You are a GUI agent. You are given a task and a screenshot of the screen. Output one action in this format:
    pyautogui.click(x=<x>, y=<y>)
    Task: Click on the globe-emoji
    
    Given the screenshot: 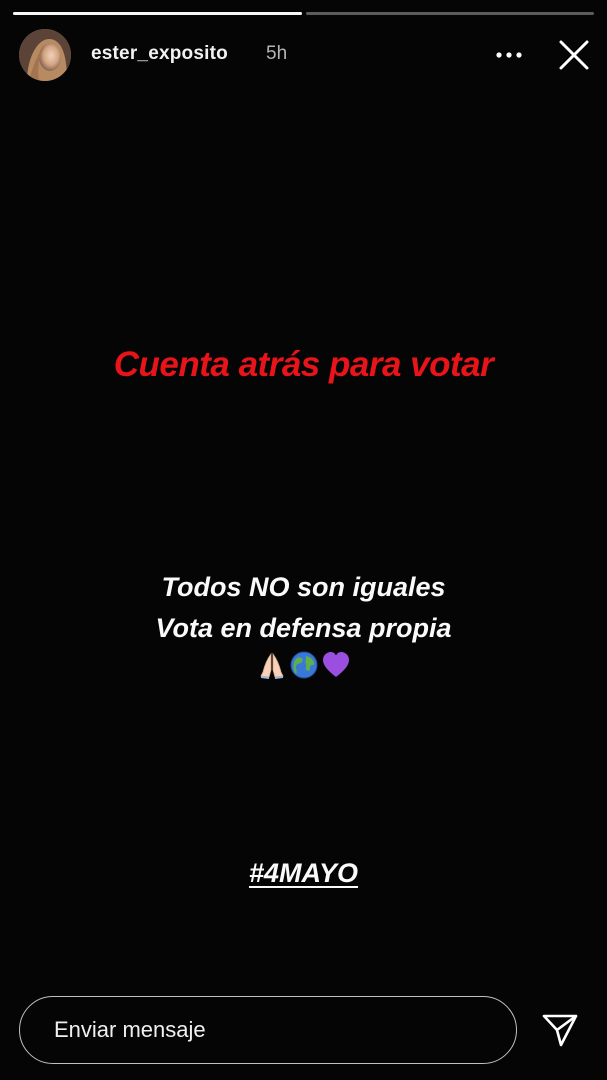 What is the action you would take?
    pyautogui.click(x=303, y=665)
    